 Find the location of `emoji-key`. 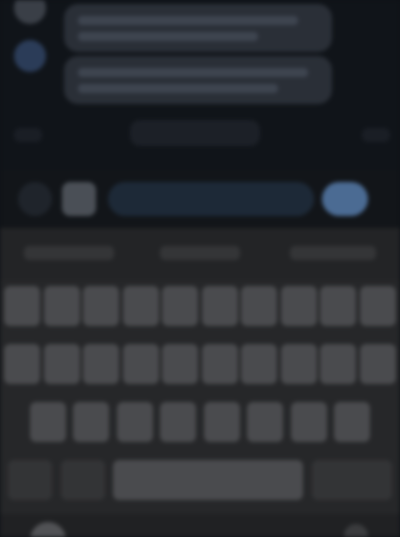

emoji-key is located at coordinates (82, 480).